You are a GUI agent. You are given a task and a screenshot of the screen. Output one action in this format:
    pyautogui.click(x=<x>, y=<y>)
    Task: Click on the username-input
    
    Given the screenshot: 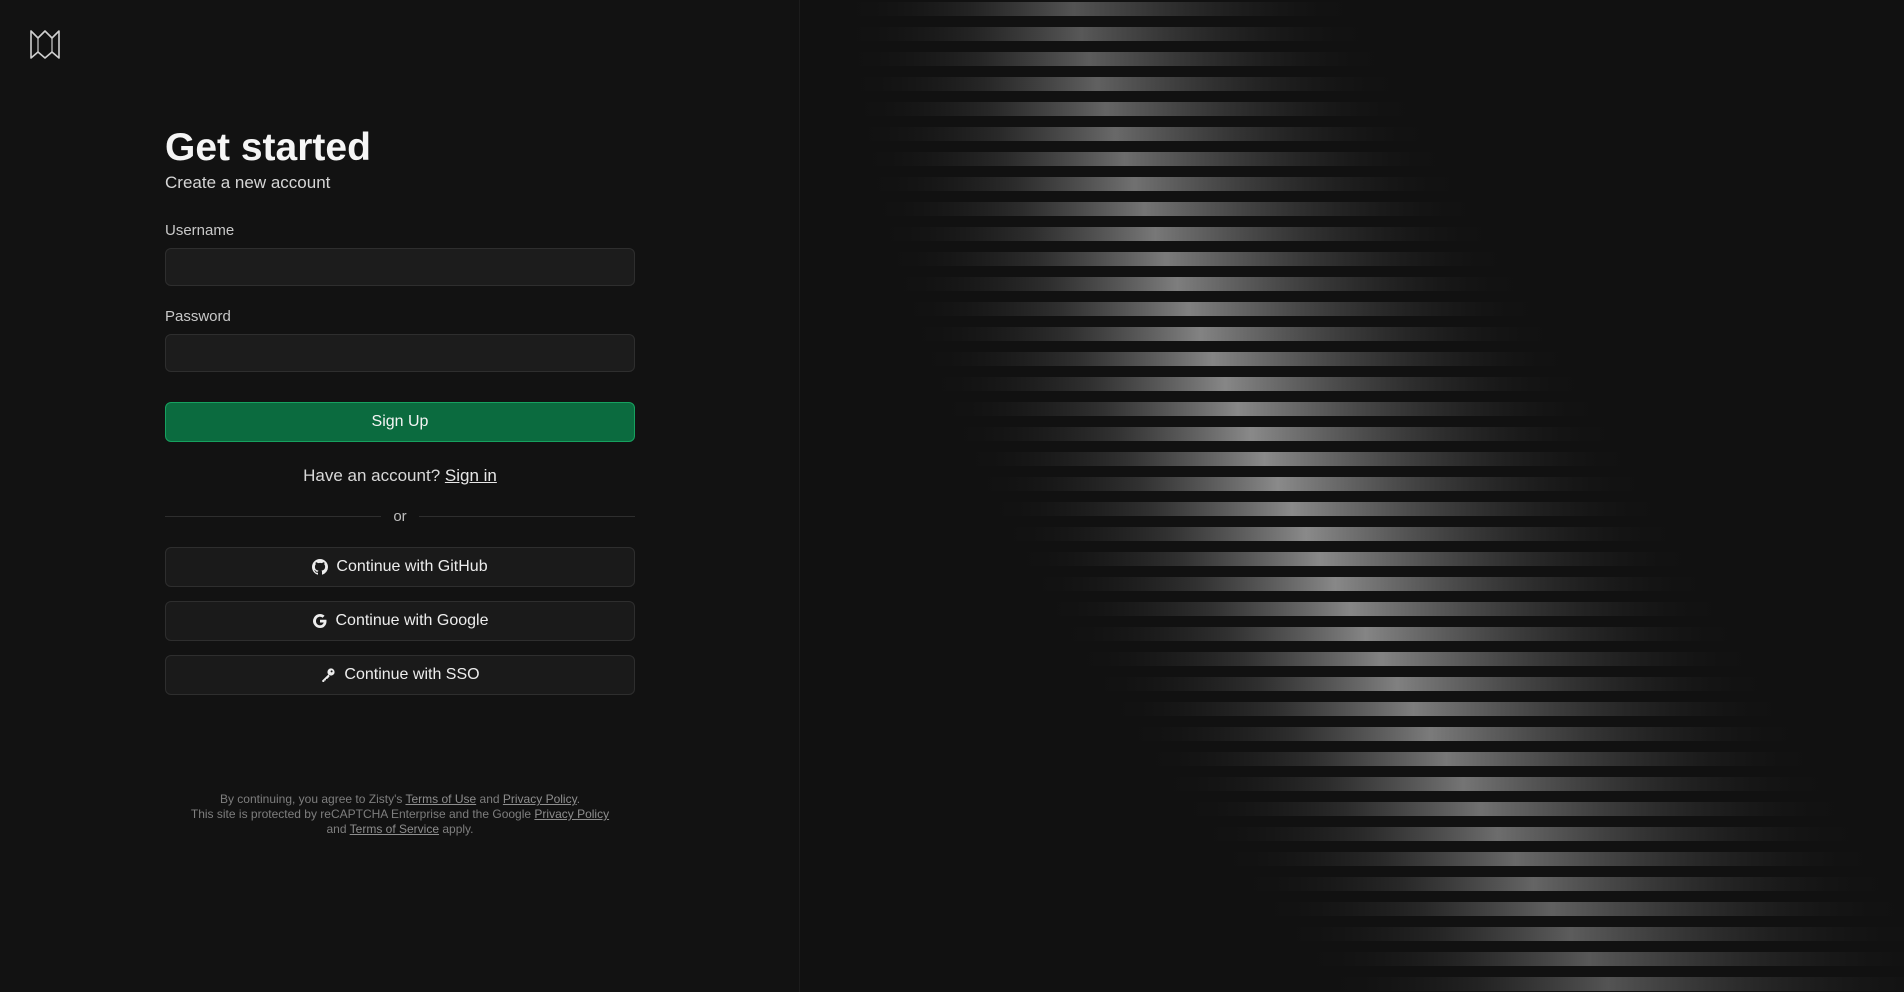 What is the action you would take?
    pyautogui.click(x=400, y=267)
    